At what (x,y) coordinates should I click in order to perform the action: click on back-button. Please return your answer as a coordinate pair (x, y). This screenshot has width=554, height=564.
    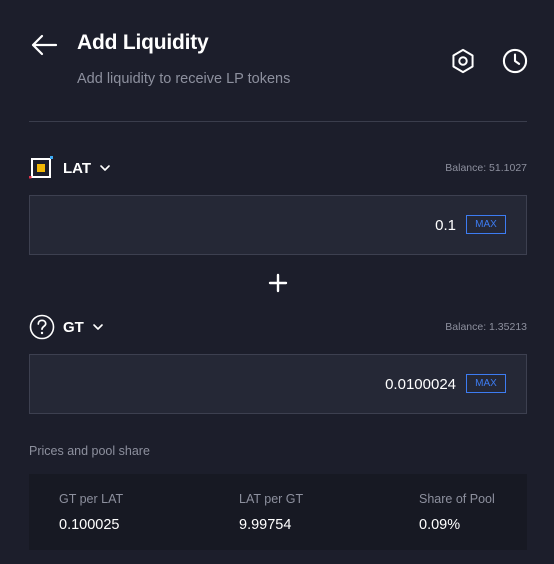
    Looking at the image, I should click on (44, 45).